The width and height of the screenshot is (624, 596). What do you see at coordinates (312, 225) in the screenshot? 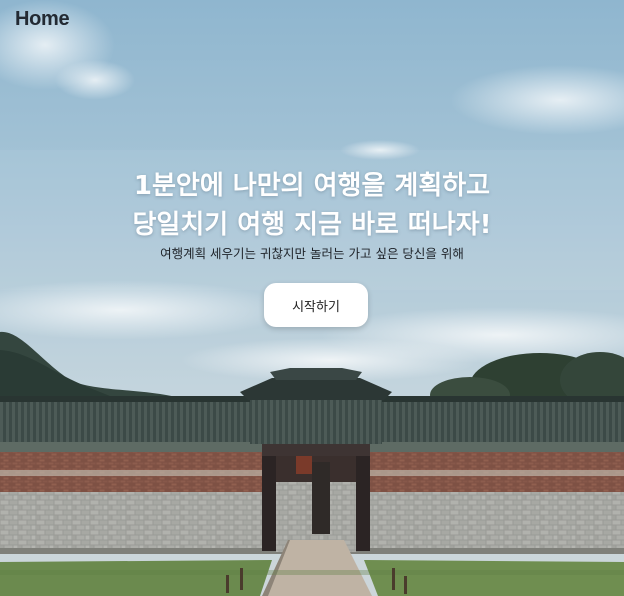
I see `headline-line-2: 당일치기 여행 지금 바로 떠나자!` at bounding box center [312, 225].